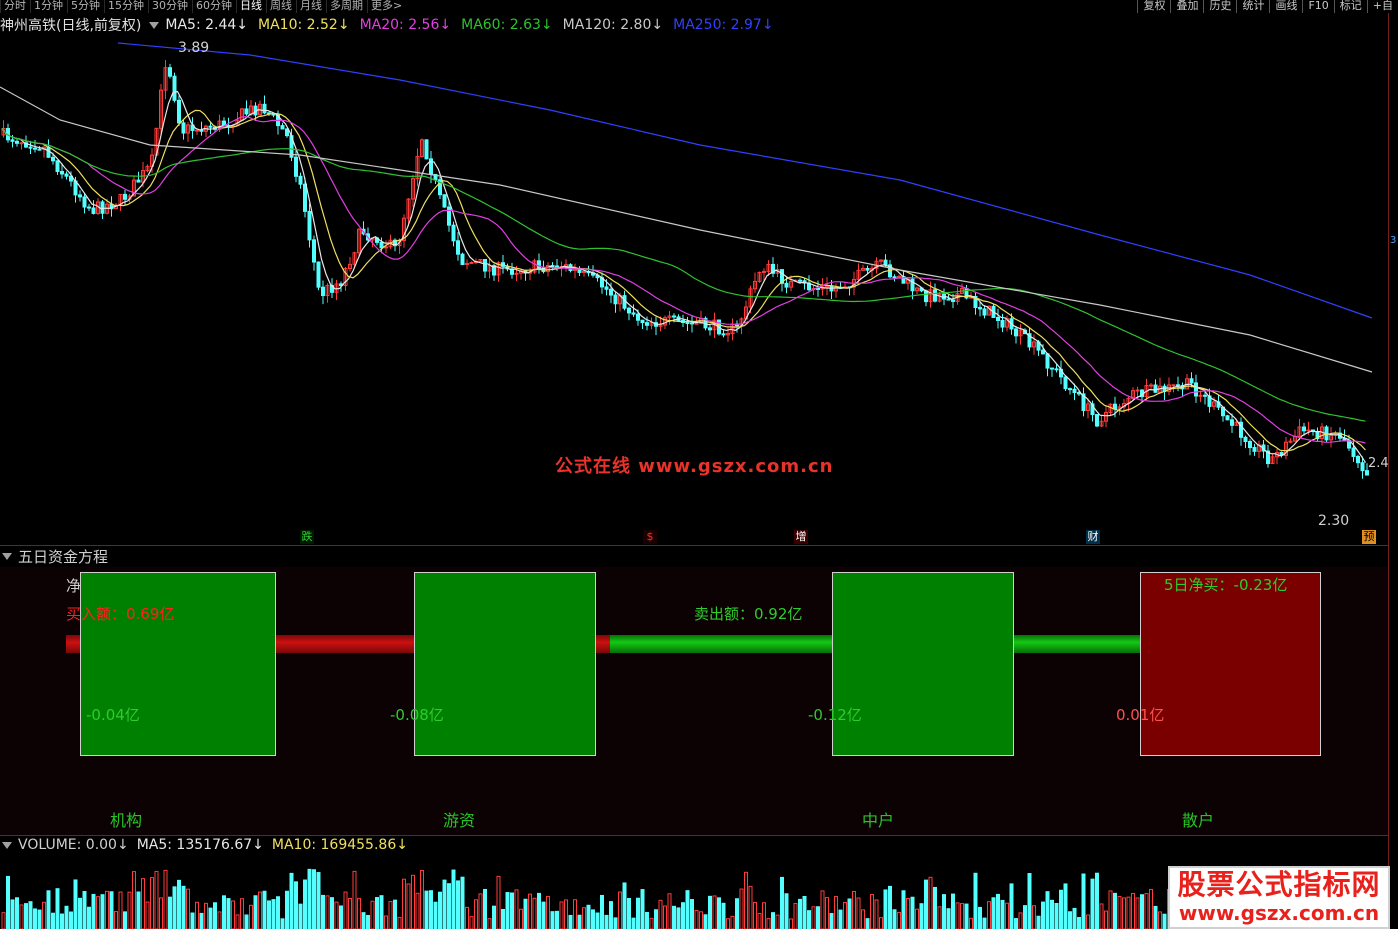  I want to click on event-marker: 增, so click(801, 537).